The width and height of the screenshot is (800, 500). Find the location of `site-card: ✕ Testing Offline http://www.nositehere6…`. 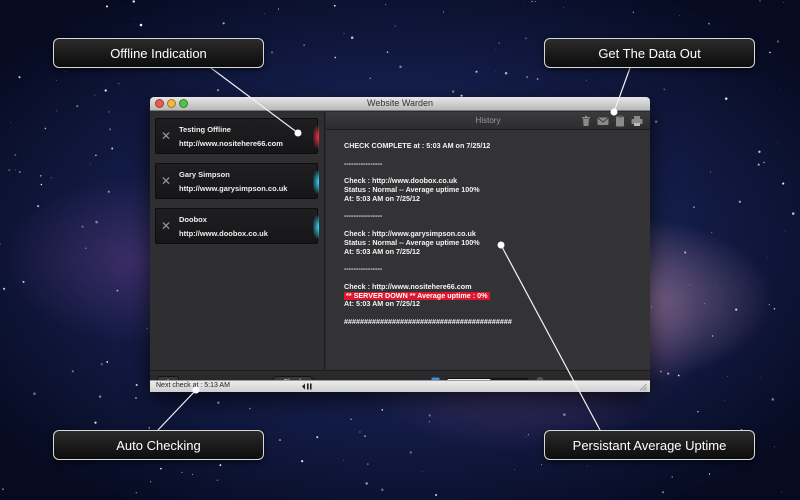

site-card: ✕ Testing Offline http://www.nositehere6… is located at coordinates (237, 136).